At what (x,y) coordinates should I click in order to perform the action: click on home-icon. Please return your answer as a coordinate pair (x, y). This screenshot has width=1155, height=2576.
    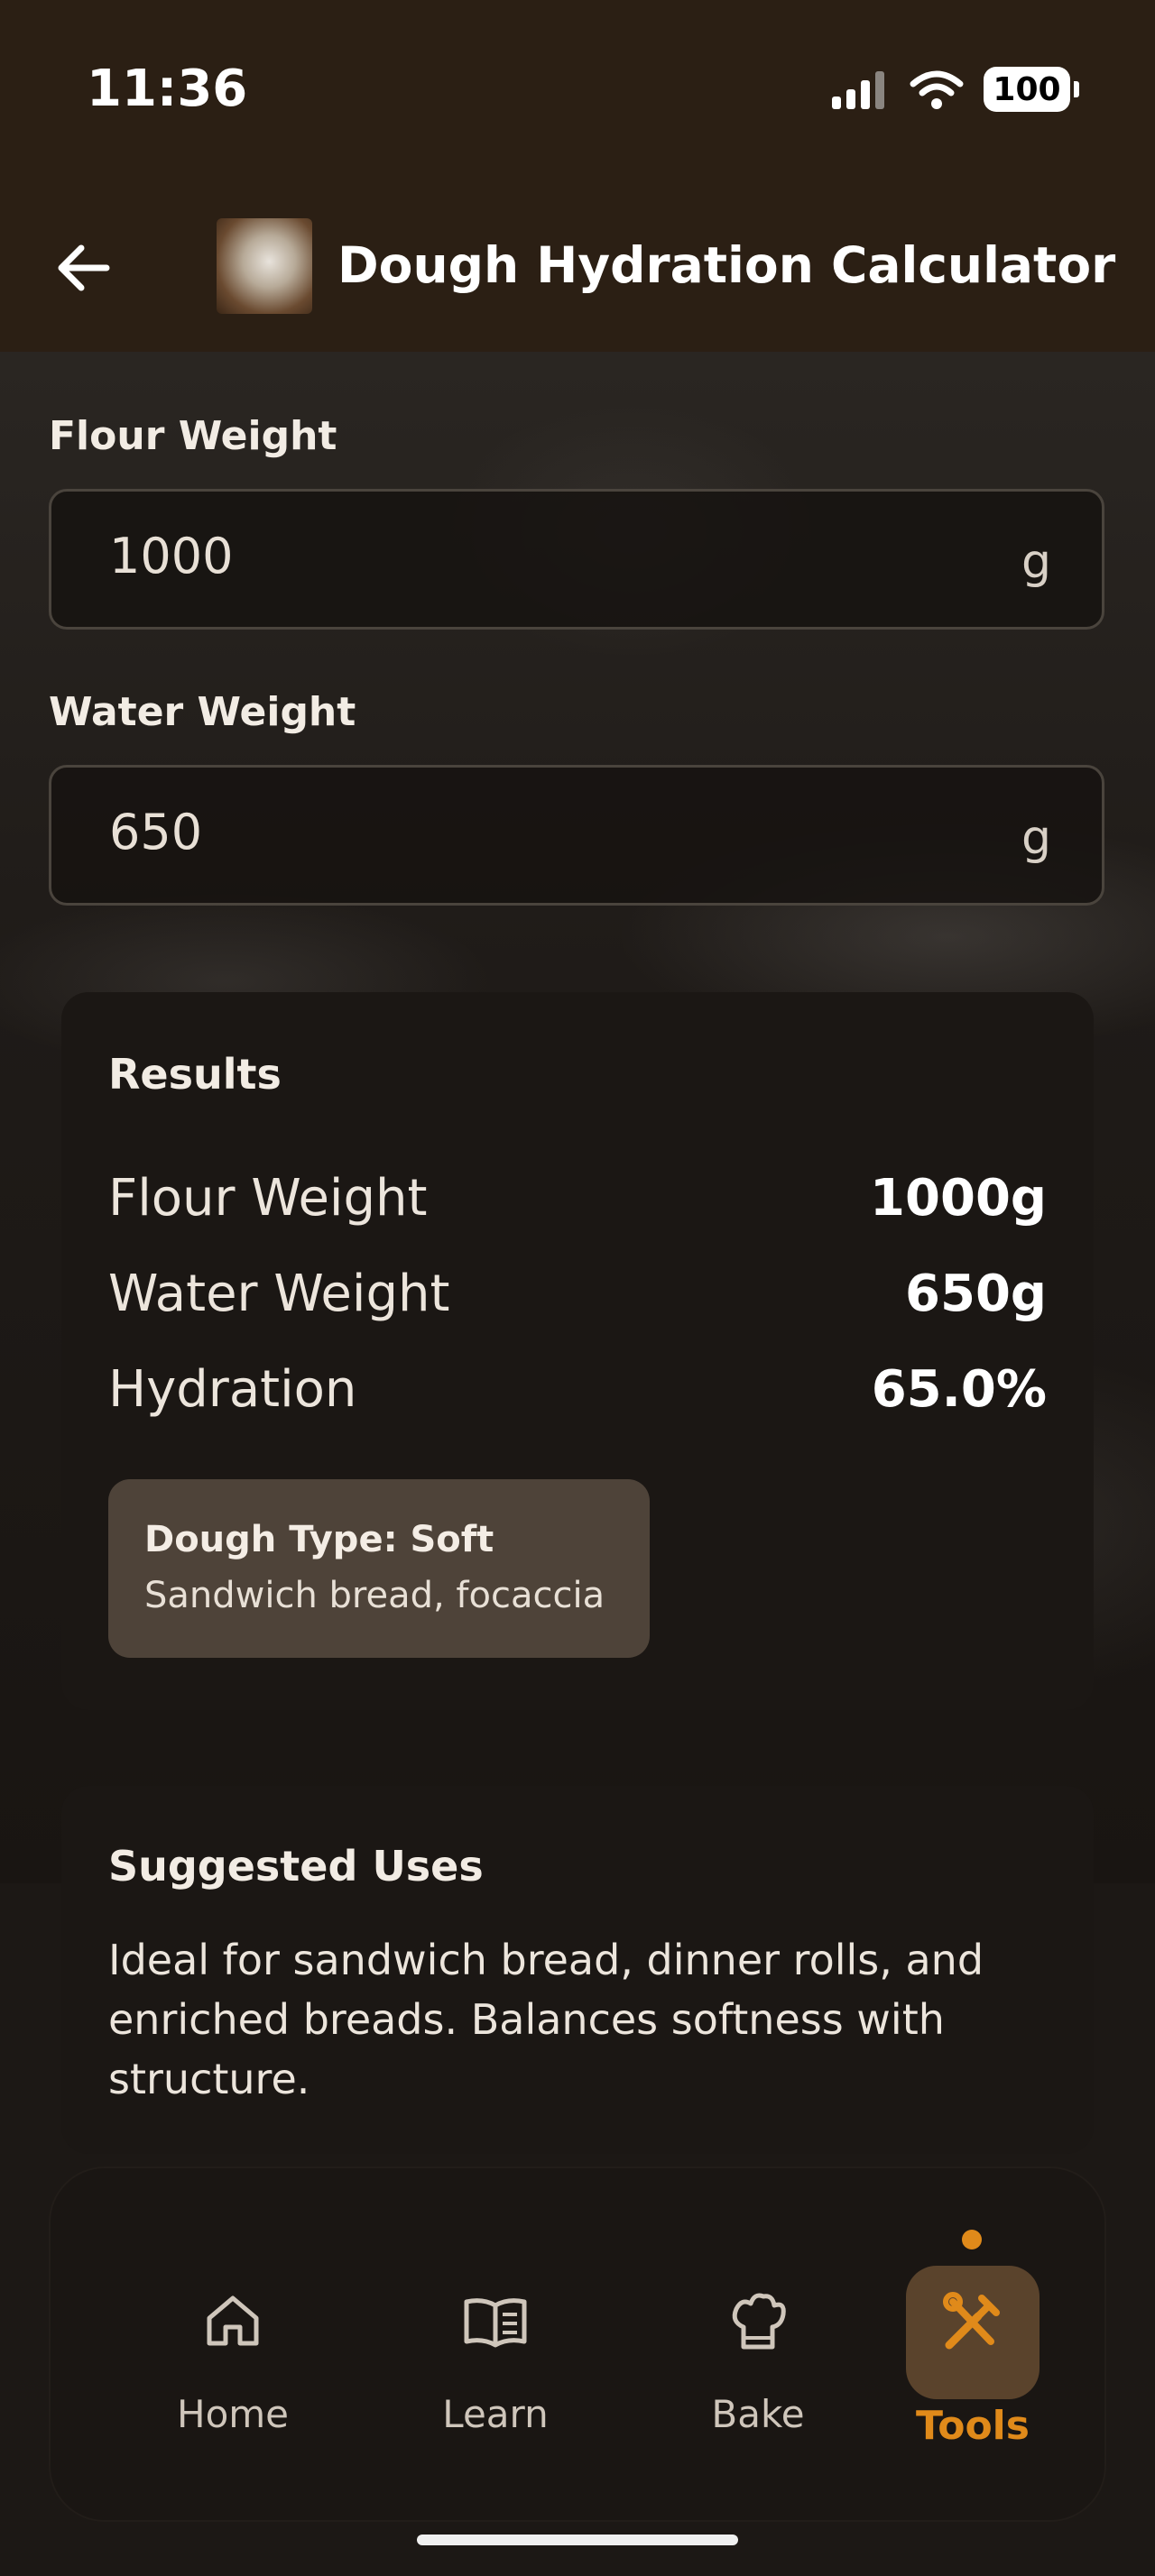
    Looking at the image, I should click on (233, 2321).